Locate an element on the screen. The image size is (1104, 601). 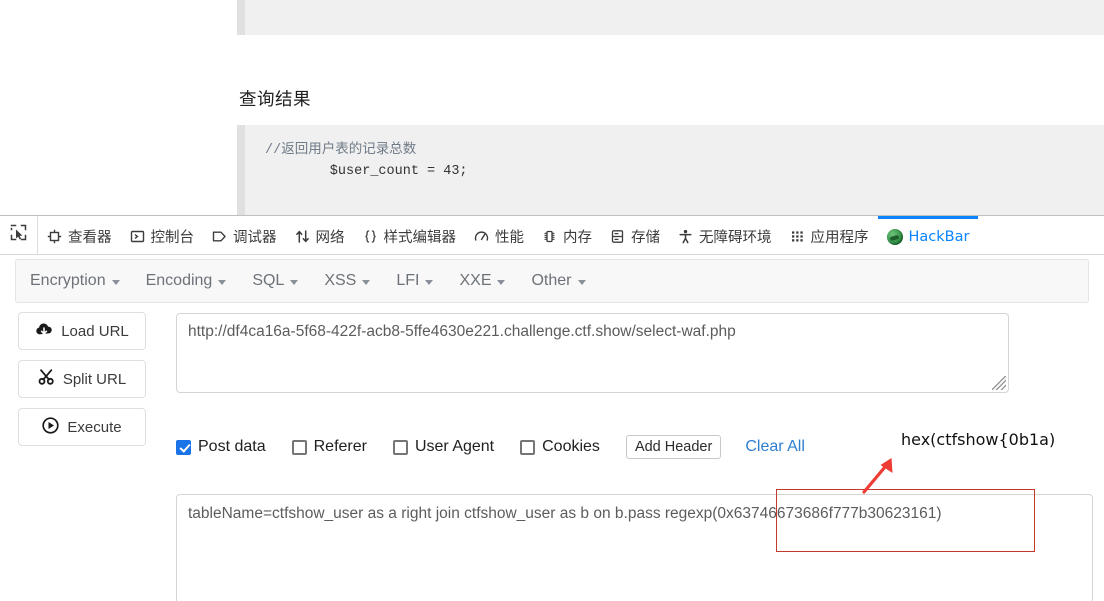
code-comment-line: //返回用户表的记录总数 is located at coordinates (341, 150).